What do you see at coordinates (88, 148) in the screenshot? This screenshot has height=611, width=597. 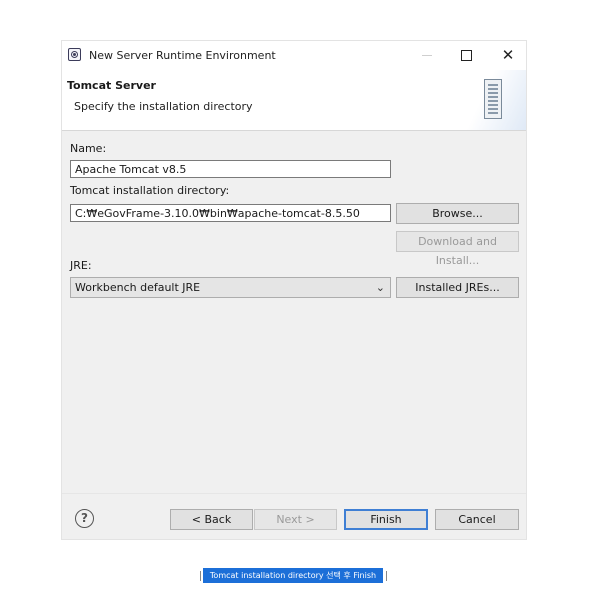 I see `name-label: Name:` at bounding box center [88, 148].